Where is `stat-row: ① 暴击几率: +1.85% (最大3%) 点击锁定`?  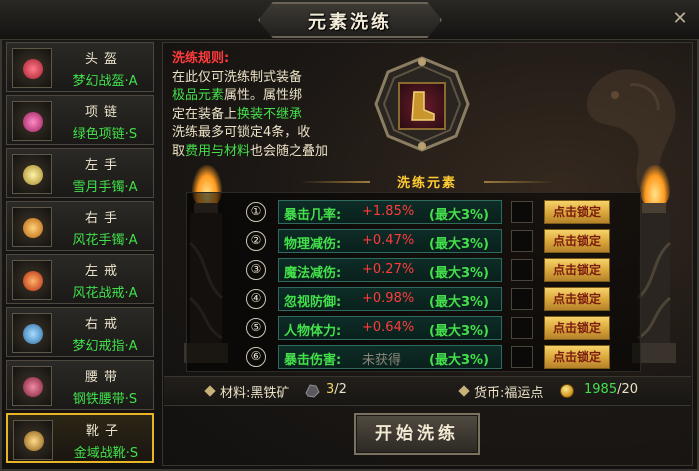
stat-row: ① 暴击几率: +1.85% (最大3%) 点击锁定 is located at coordinates (440, 212).